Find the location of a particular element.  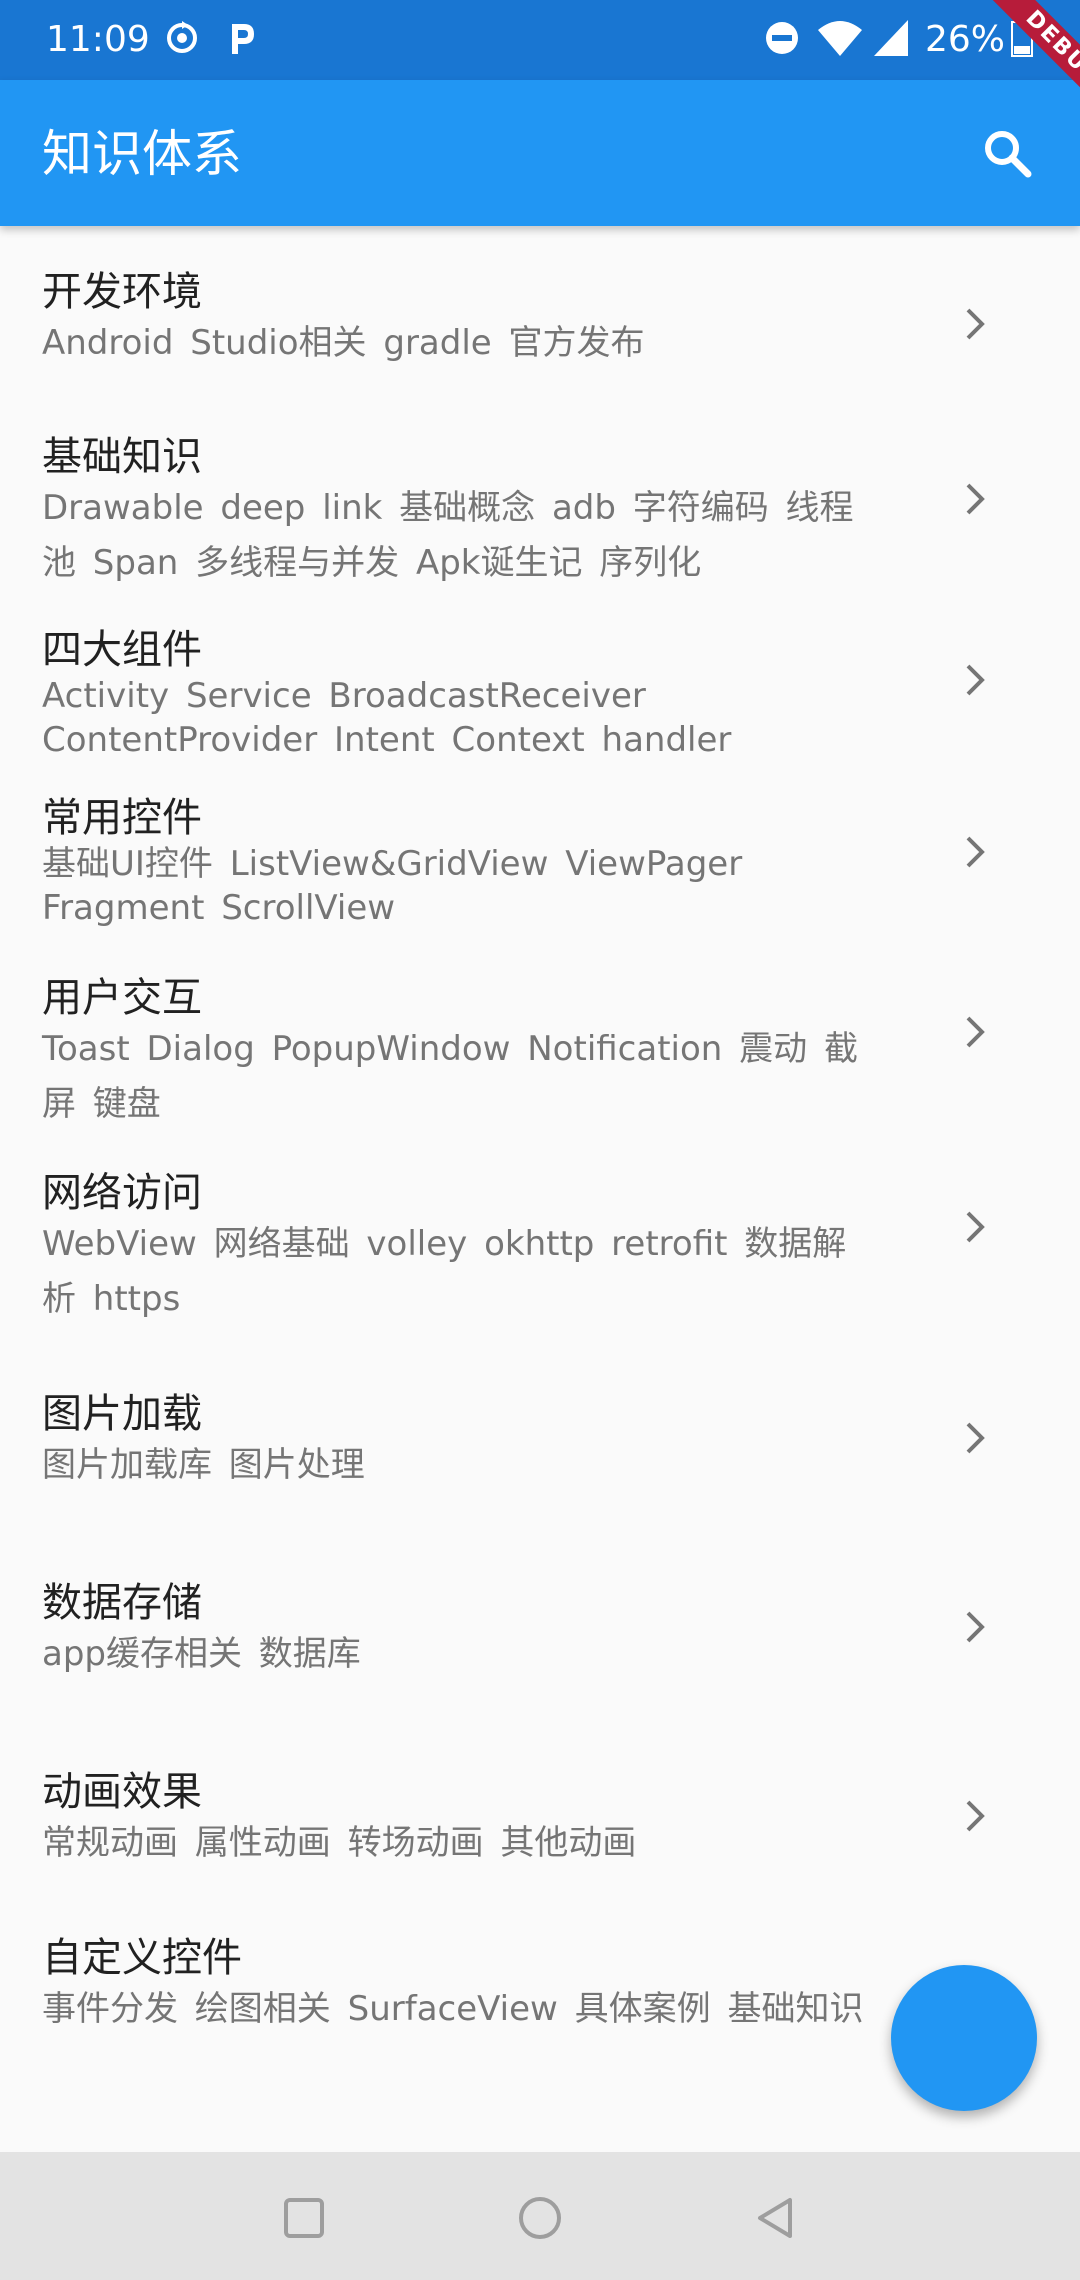

search-icon is located at coordinates (1008, 154).